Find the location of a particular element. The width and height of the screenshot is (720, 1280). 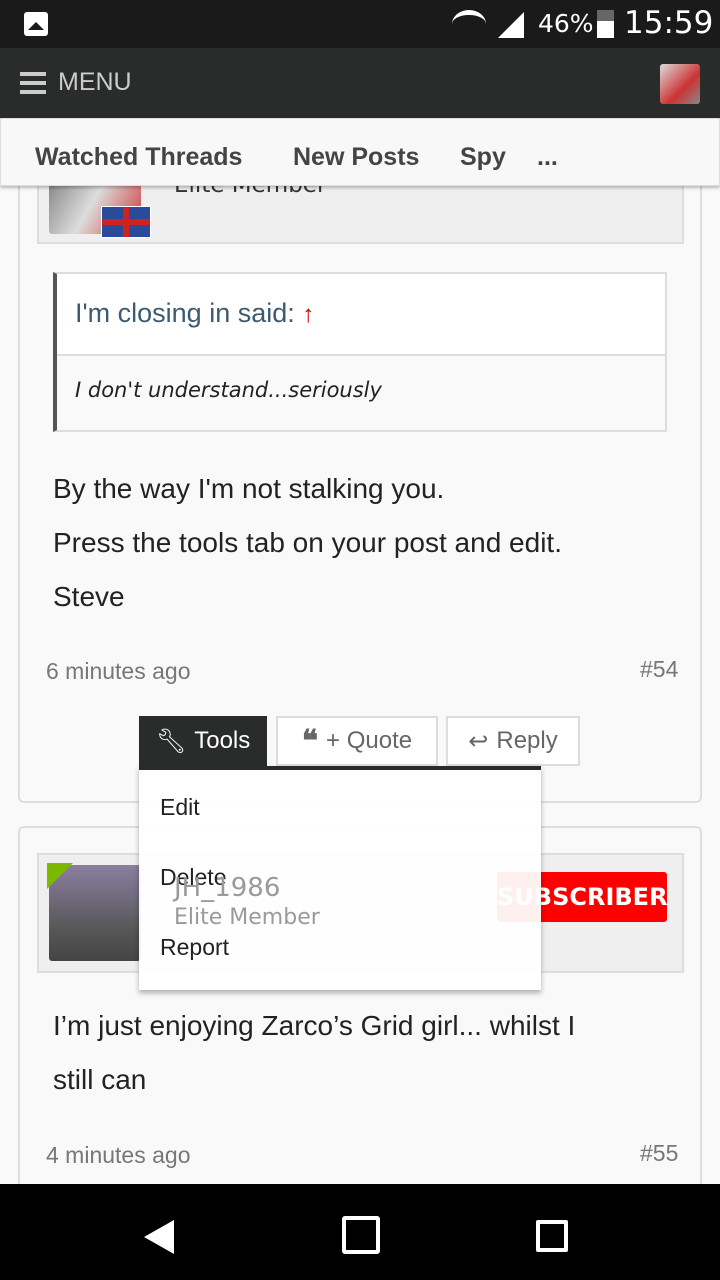

post-line: Steve is located at coordinates (89, 596).